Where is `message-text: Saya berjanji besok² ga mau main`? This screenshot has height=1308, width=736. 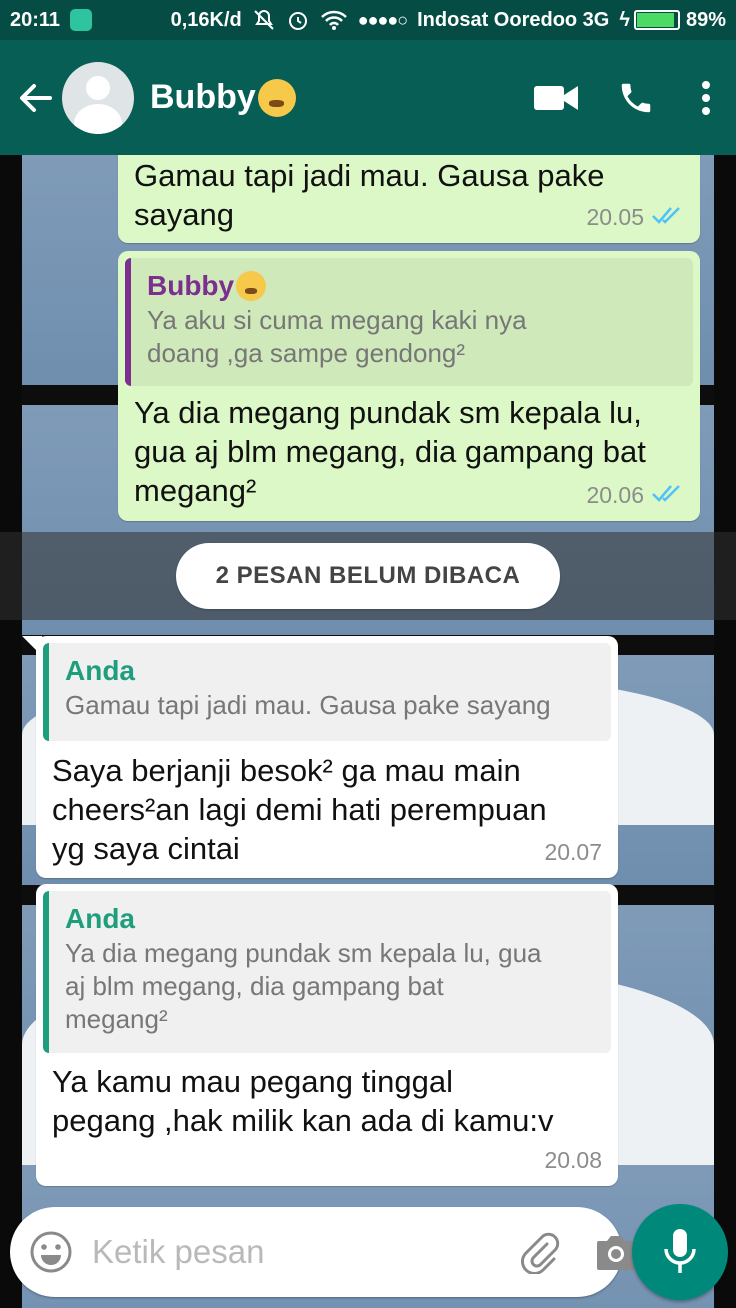
message-text: Saya berjanji besok² ga mau main is located at coordinates (286, 770).